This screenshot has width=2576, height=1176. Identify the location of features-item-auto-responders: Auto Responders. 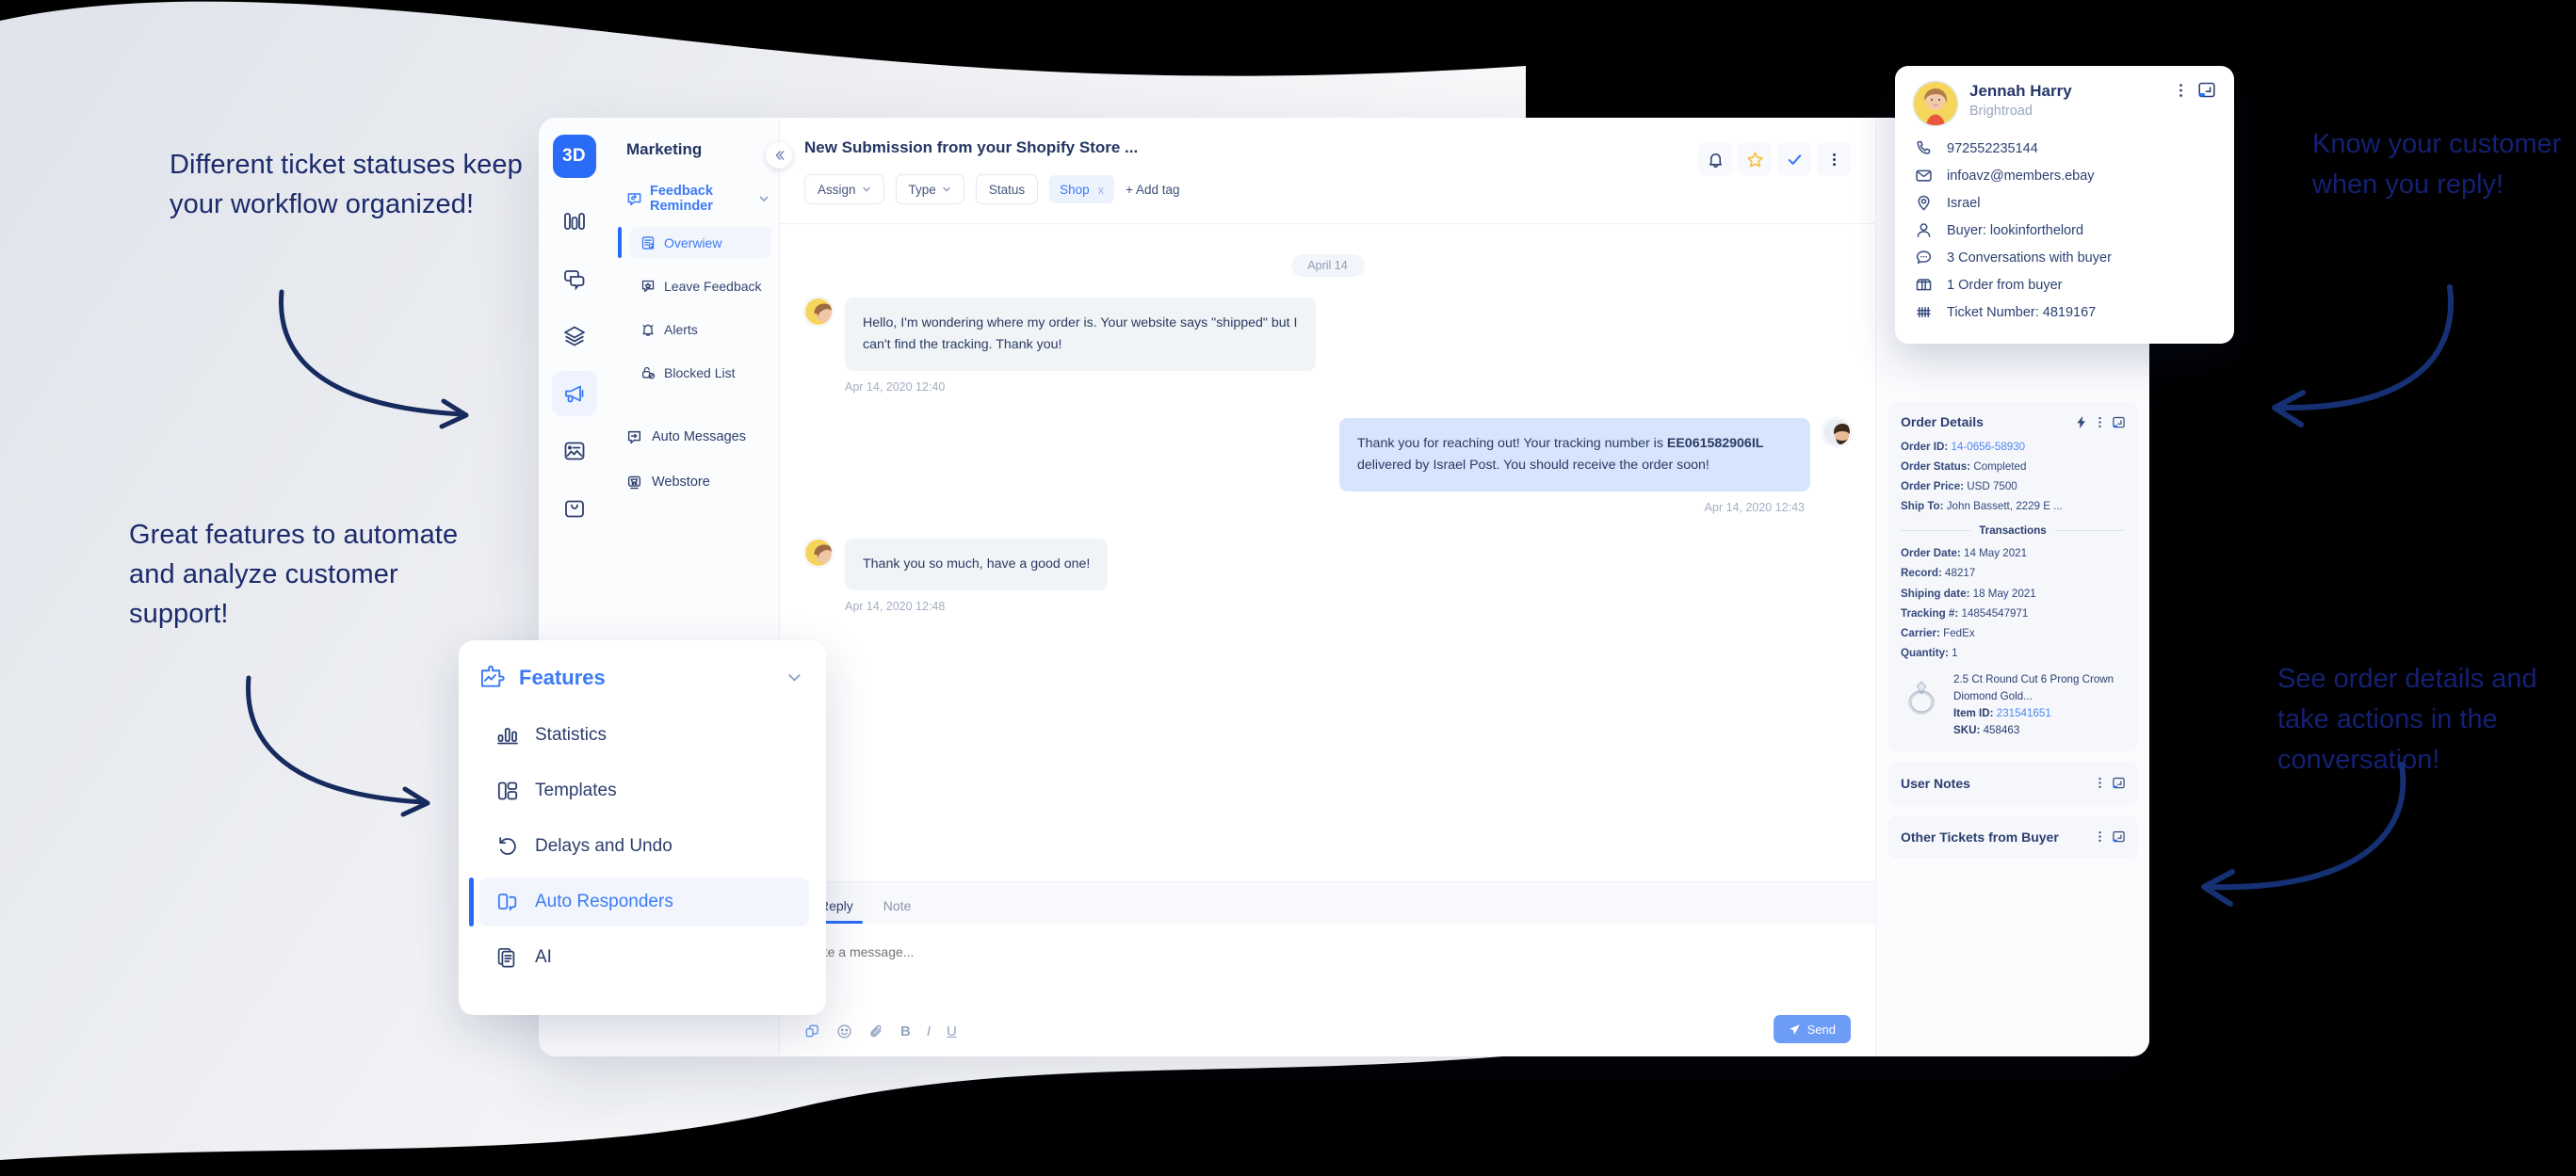
(639, 902).